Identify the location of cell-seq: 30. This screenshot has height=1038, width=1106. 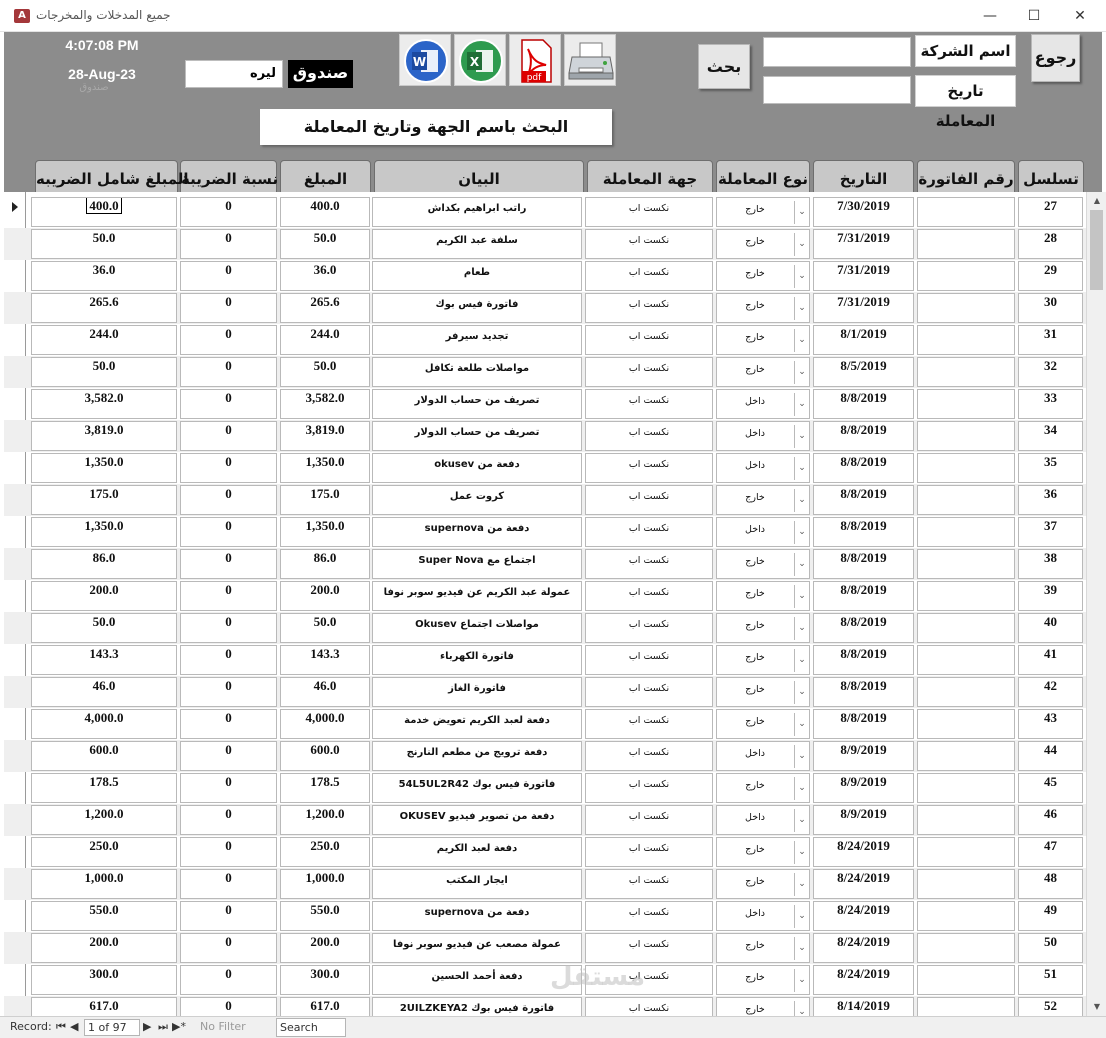
(1050, 308).